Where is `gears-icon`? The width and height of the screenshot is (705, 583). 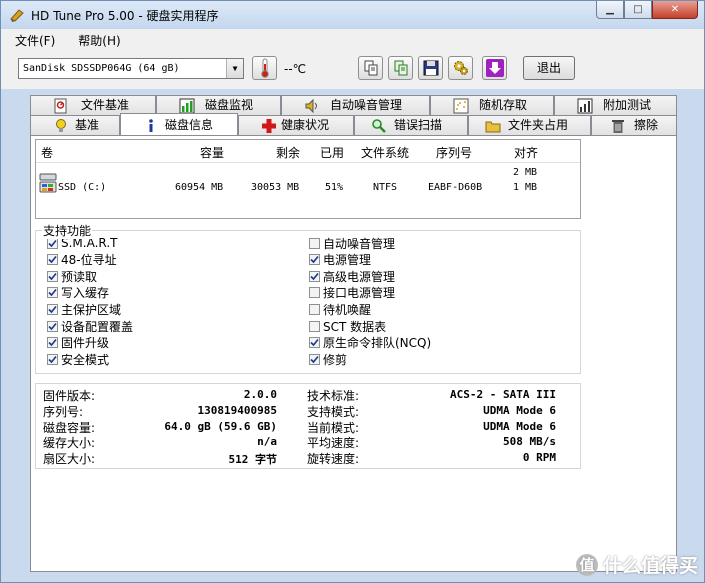 gears-icon is located at coordinates (460, 68).